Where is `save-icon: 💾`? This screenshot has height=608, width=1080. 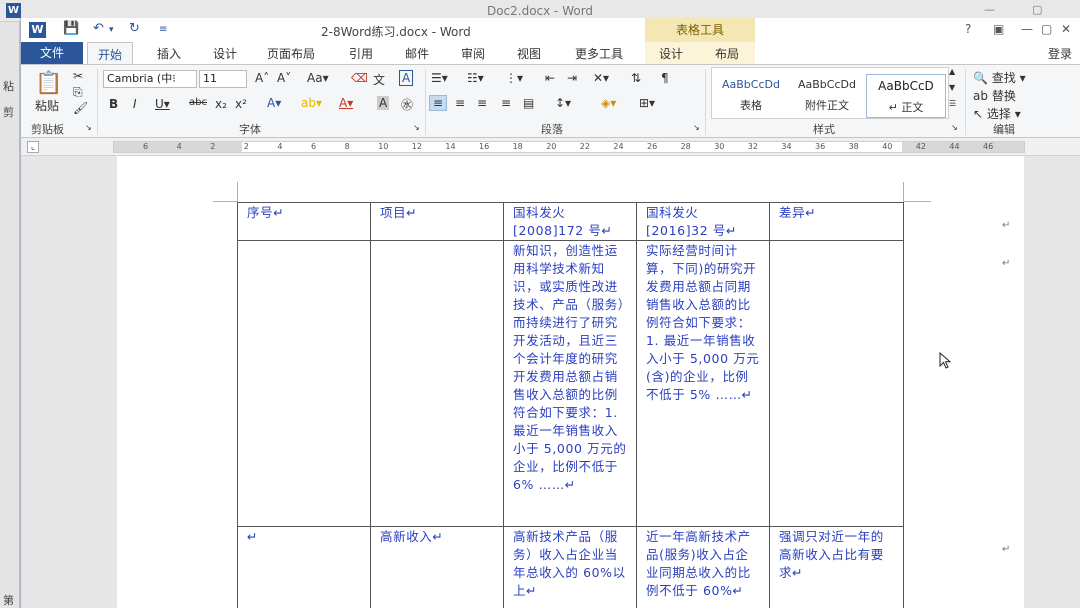
save-icon: 💾 is located at coordinates (71, 28).